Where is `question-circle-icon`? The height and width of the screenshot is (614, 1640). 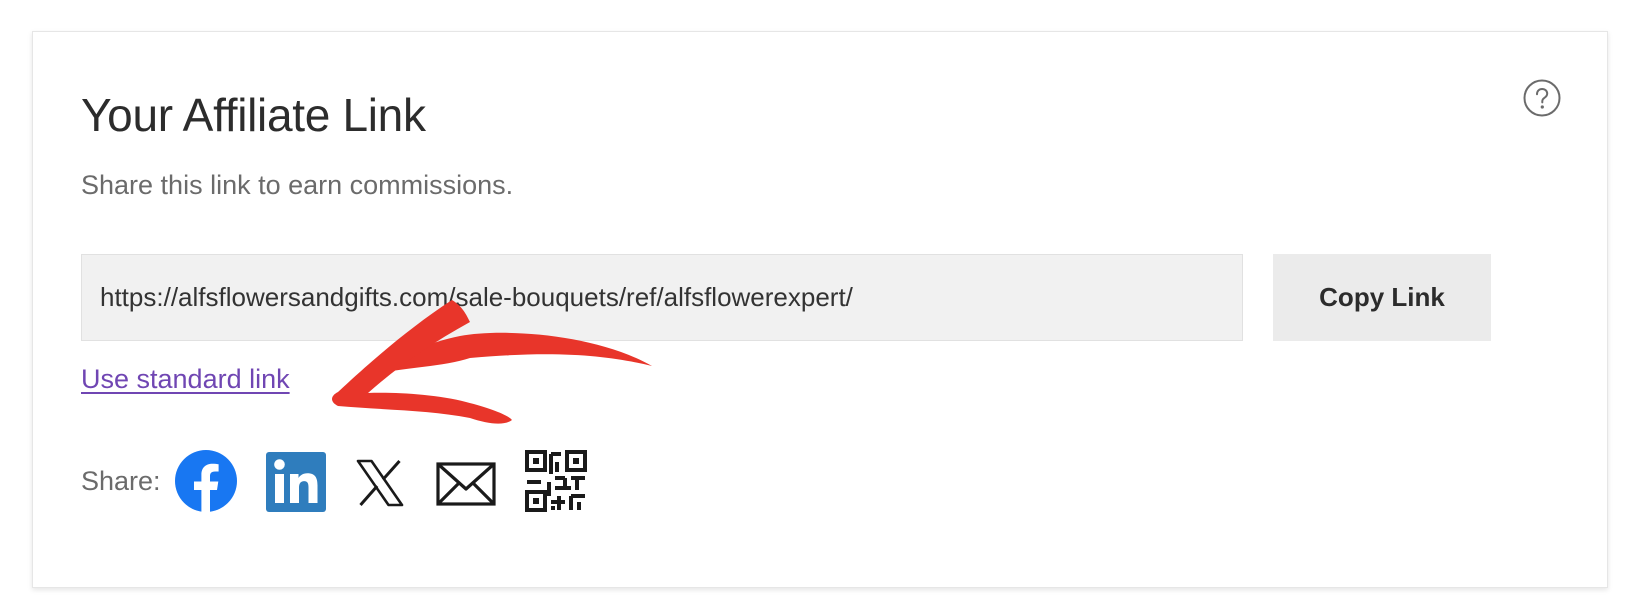
question-circle-icon is located at coordinates (1542, 98).